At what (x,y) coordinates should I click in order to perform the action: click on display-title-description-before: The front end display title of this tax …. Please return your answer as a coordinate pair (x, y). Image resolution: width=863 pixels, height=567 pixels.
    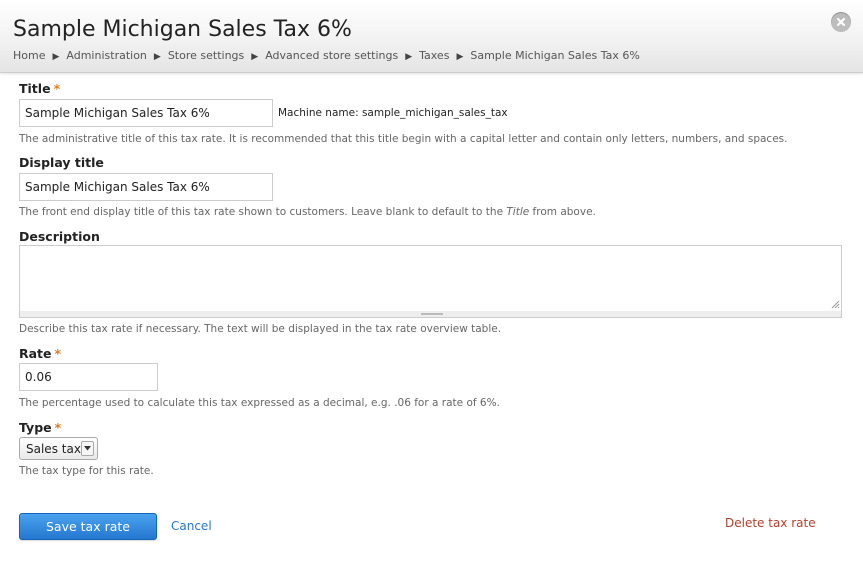
    Looking at the image, I should click on (263, 212).